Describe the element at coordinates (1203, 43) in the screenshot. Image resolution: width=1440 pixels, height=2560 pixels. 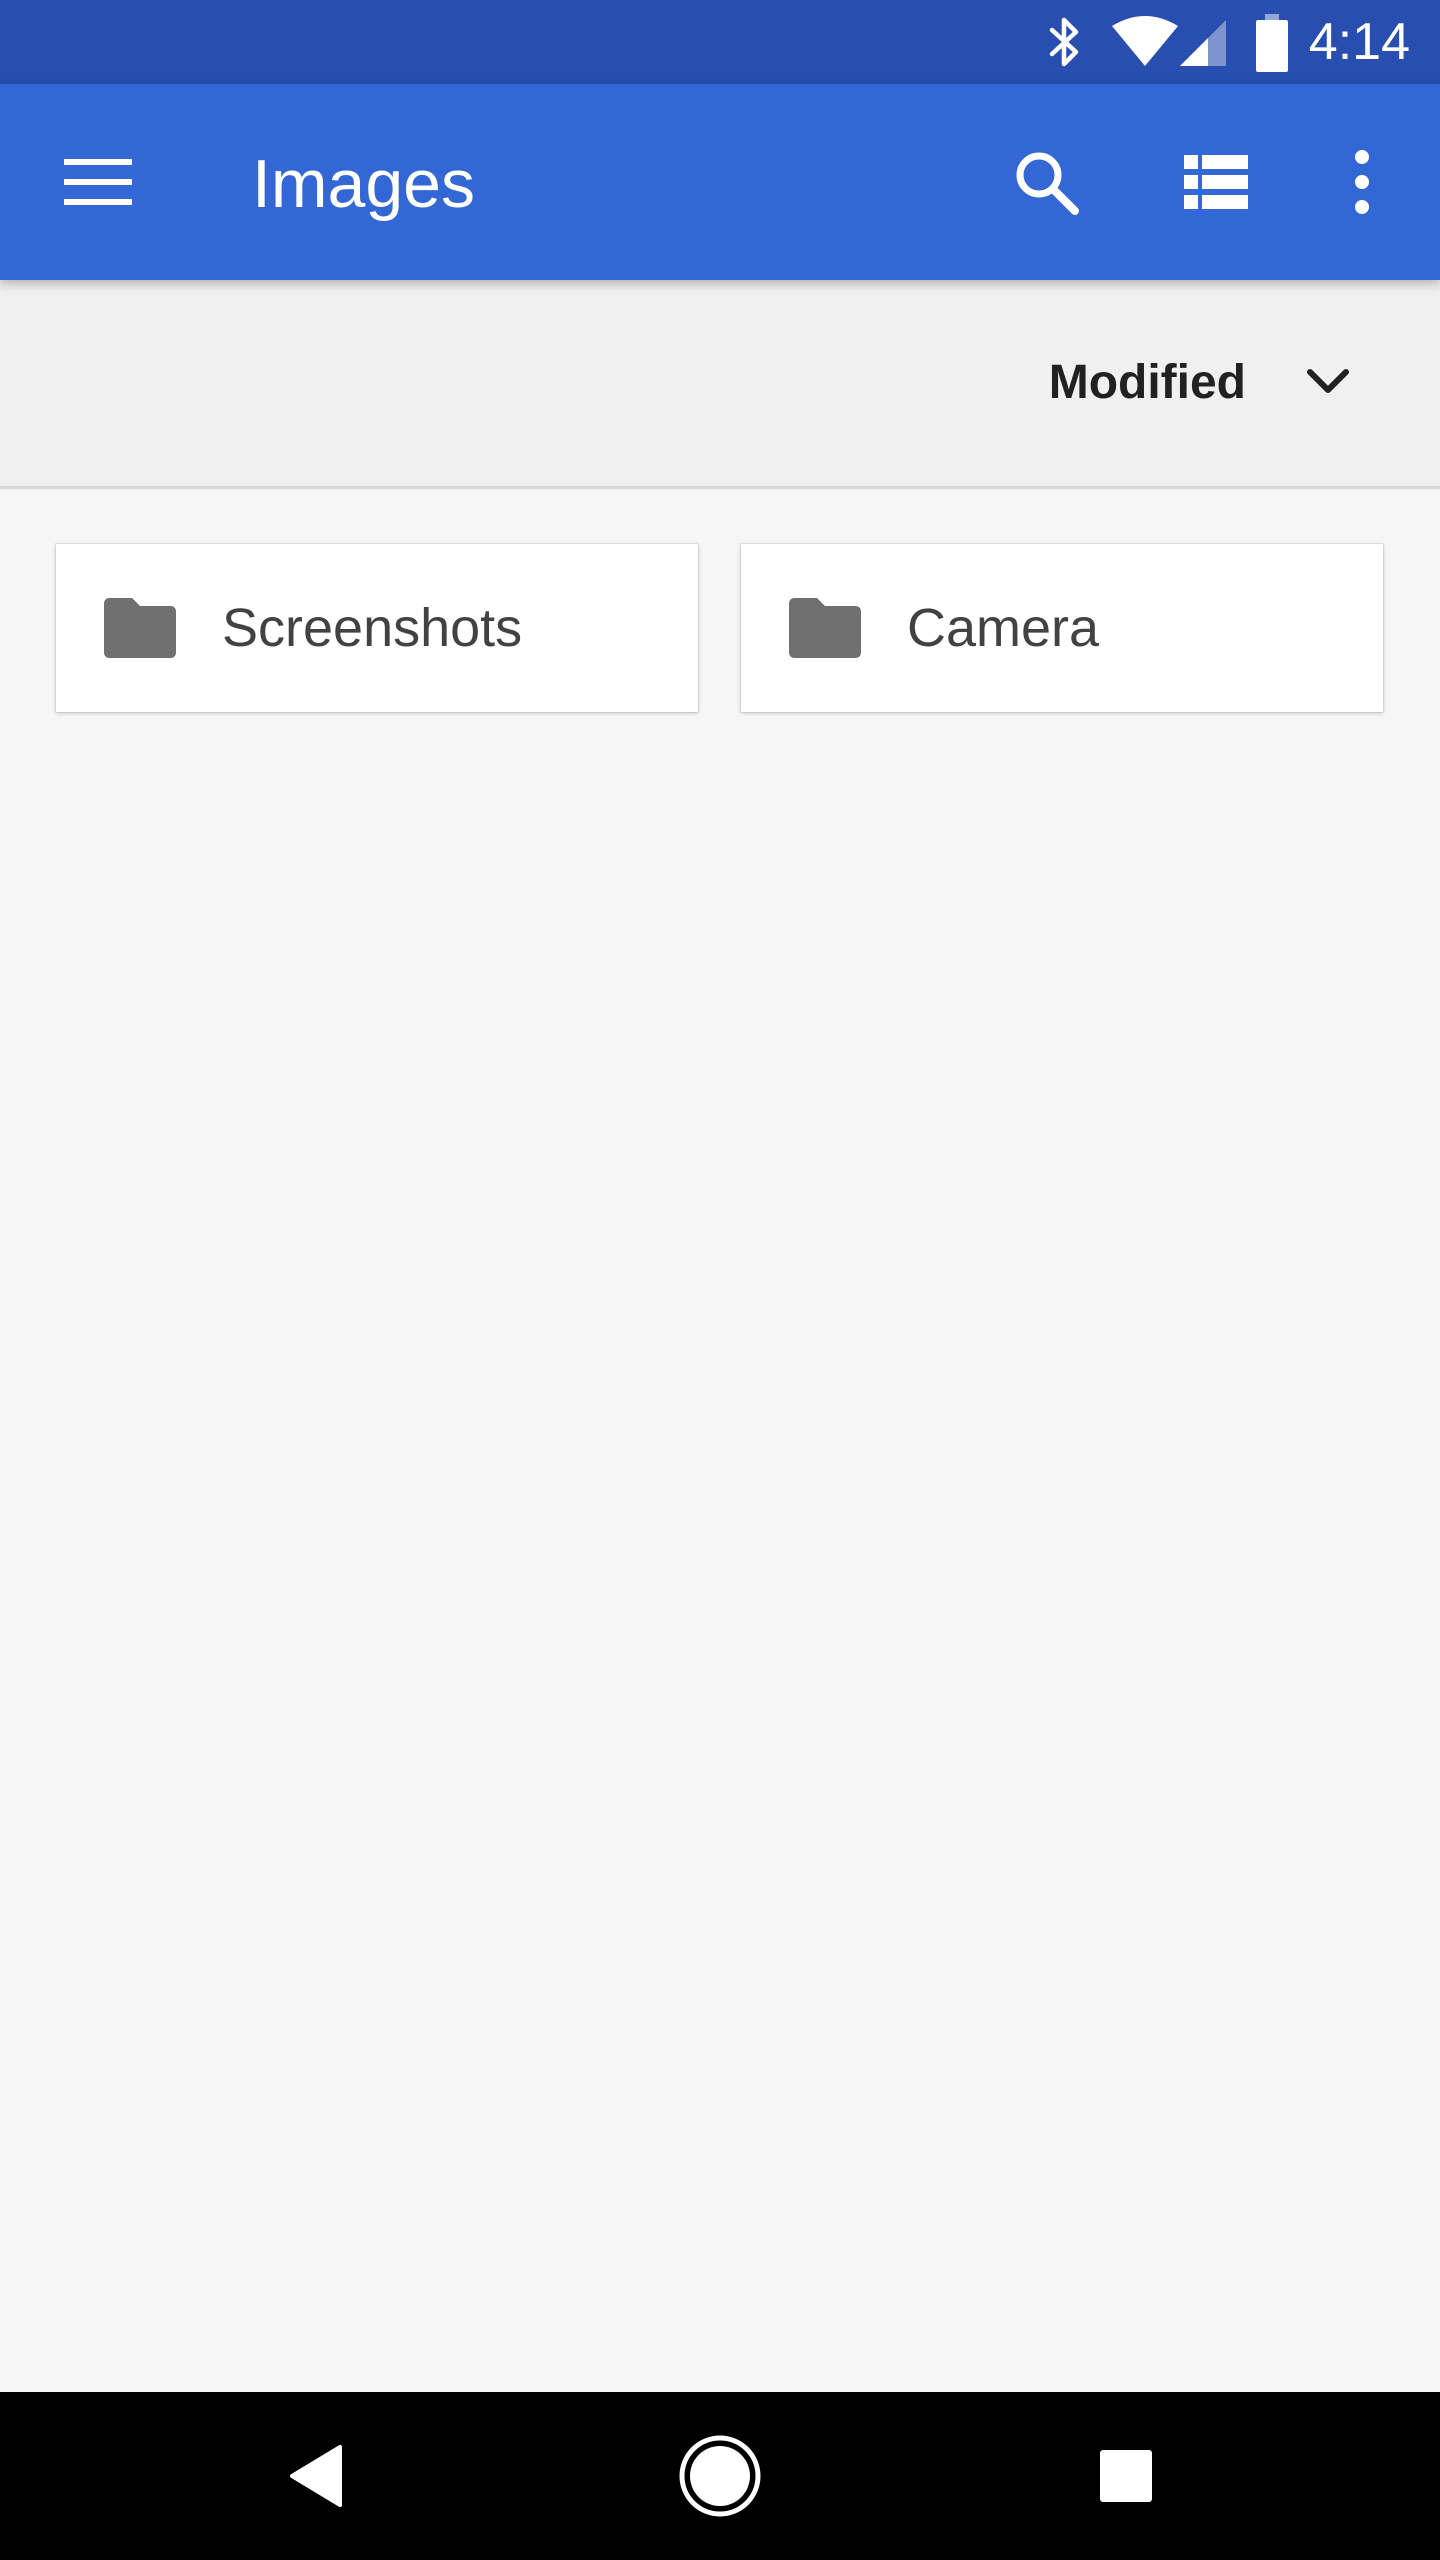
I see `signal-icon` at that location.